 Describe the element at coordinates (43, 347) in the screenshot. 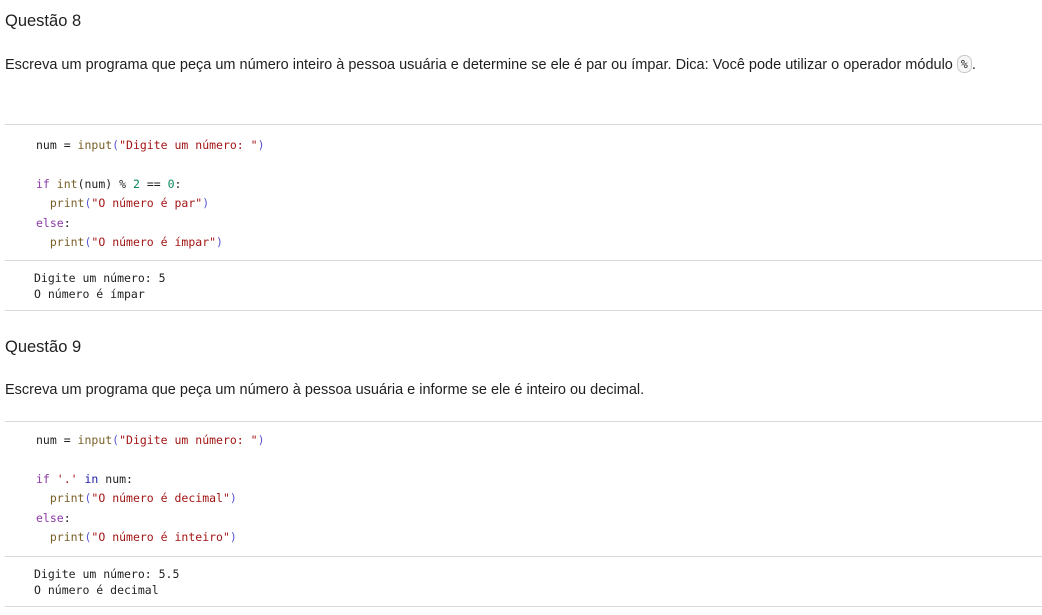

I see `question-9-title: Questão 9` at that location.